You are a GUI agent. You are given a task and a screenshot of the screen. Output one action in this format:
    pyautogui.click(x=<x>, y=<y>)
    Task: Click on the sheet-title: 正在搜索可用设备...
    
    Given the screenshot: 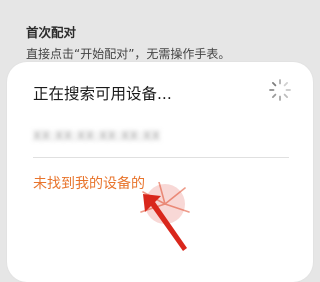 What is the action you would take?
    pyautogui.click(x=102, y=94)
    